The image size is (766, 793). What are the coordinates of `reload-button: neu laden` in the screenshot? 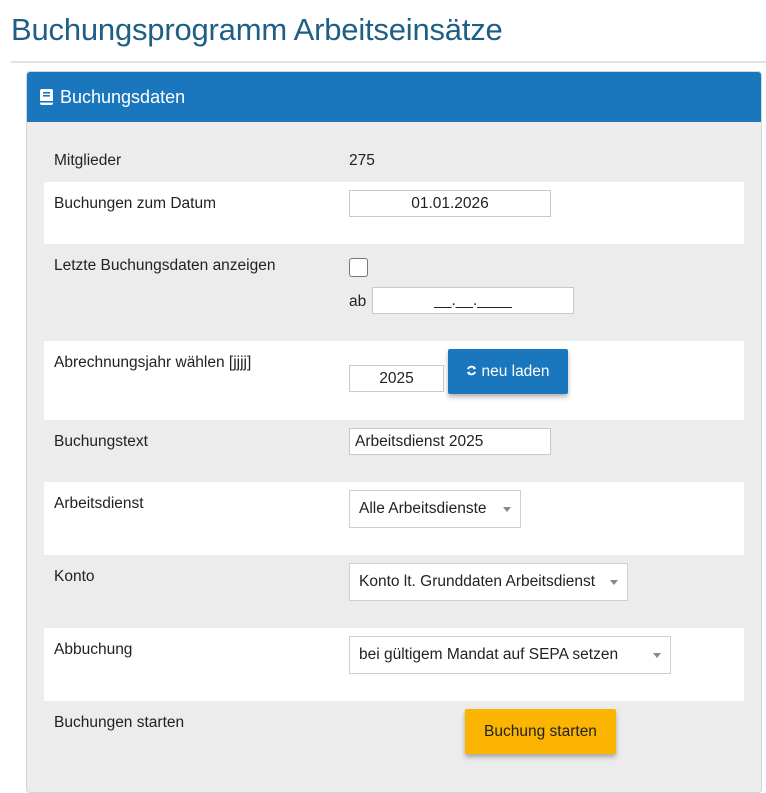 It's located at (508, 371).